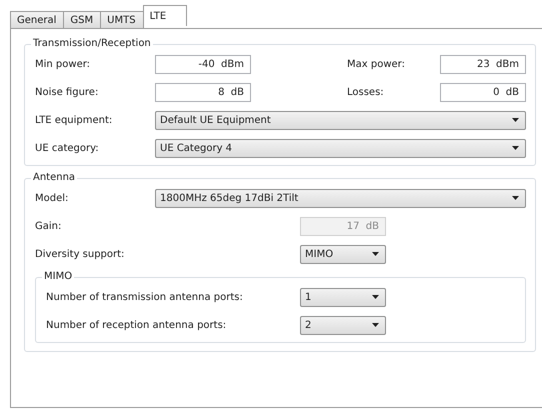  What do you see at coordinates (483, 64) in the screenshot?
I see `input-field: 23 dBm` at bounding box center [483, 64].